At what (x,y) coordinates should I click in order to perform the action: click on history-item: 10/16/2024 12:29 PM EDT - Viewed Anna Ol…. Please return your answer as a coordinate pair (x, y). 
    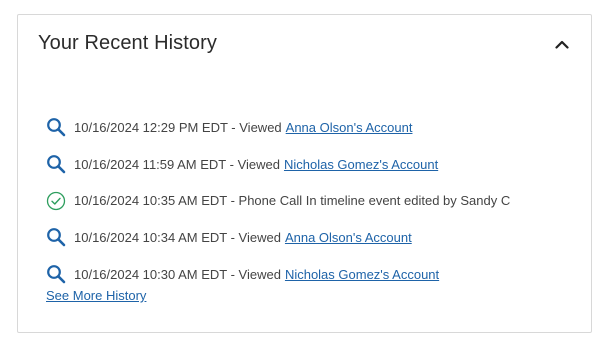
    Looking at the image, I should click on (277, 127).